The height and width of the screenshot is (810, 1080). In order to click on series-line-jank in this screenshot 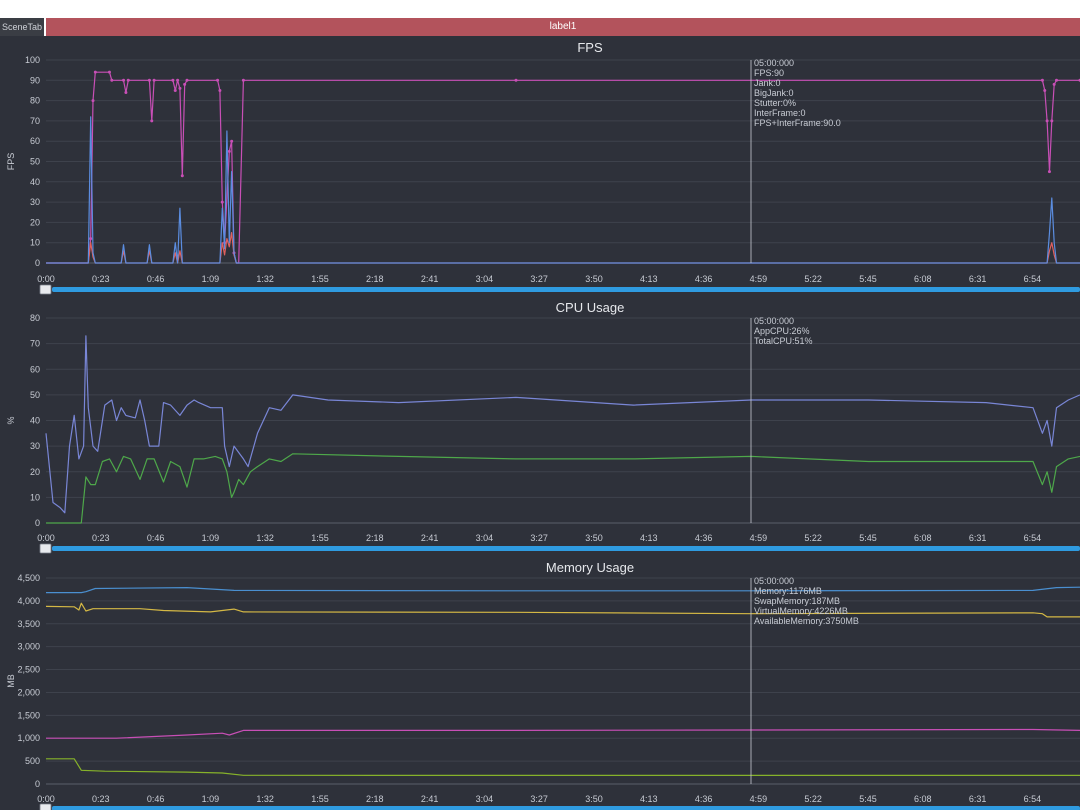, I will do `click(563, 248)`.